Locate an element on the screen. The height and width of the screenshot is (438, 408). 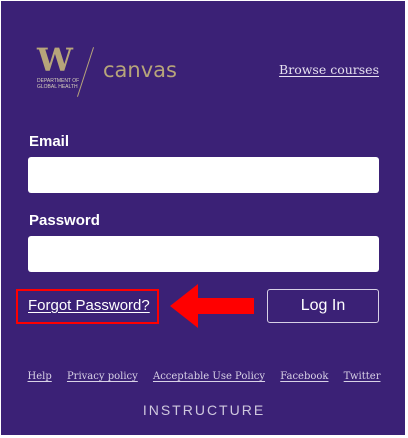
department-name: DEPARTMENT of GLOBAL HEALTH is located at coordinates (58, 84).